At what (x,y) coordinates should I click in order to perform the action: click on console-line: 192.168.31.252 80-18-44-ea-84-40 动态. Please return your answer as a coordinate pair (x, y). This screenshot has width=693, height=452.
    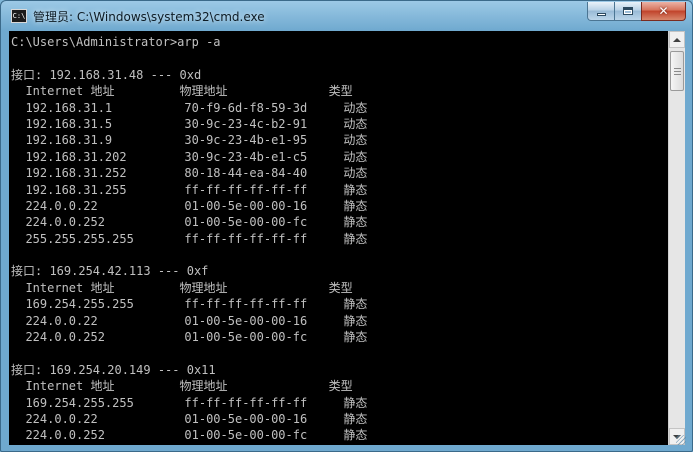
    Looking at the image, I should click on (189, 173).